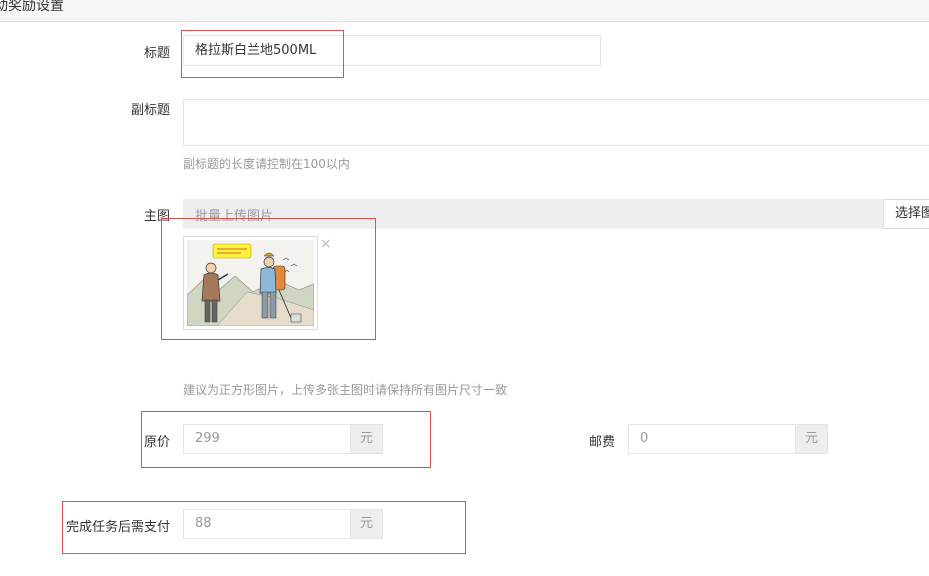  What do you see at coordinates (906, 214) in the screenshot?
I see `select-image-button: 选择图` at bounding box center [906, 214].